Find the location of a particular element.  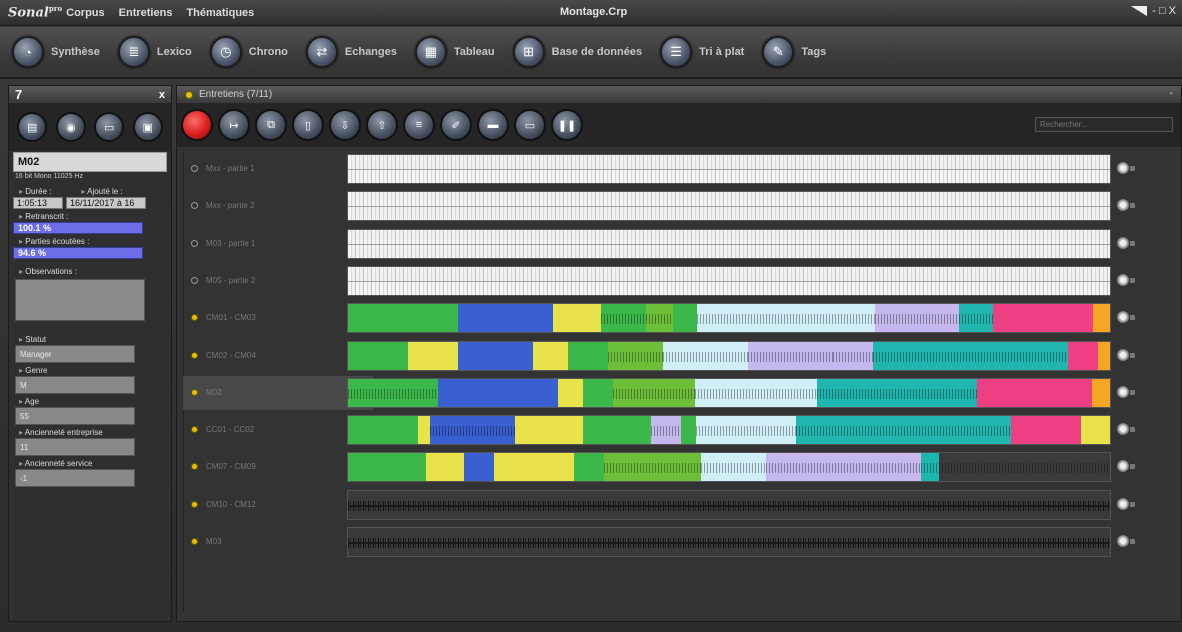

track-row: M03 - partie 1 is located at coordinates (679, 244).